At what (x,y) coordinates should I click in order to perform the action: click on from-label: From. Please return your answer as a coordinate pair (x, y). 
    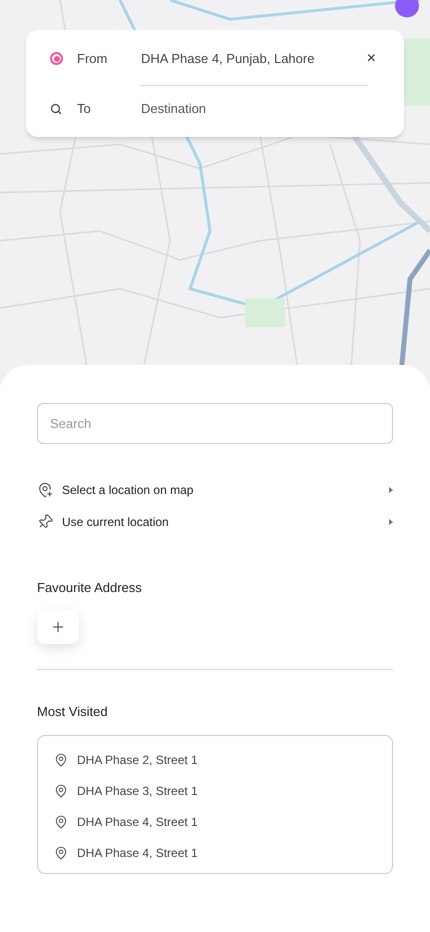
    Looking at the image, I should click on (92, 59).